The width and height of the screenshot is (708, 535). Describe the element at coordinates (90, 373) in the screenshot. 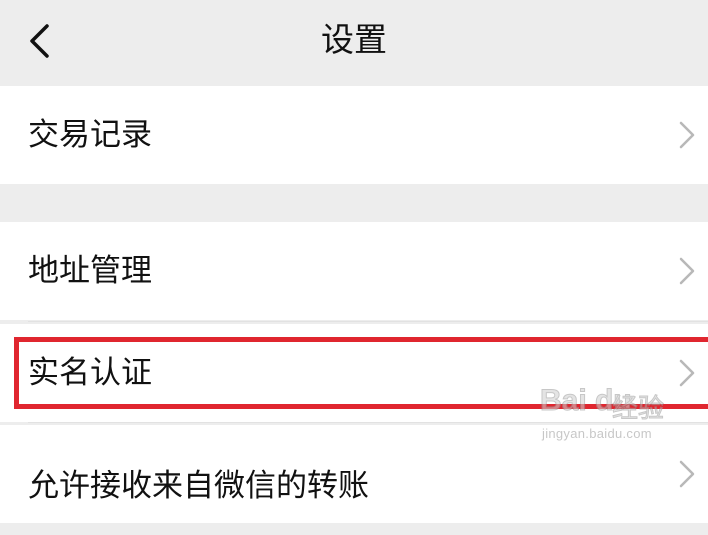

I see `list-item-label: 实名认证` at that location.